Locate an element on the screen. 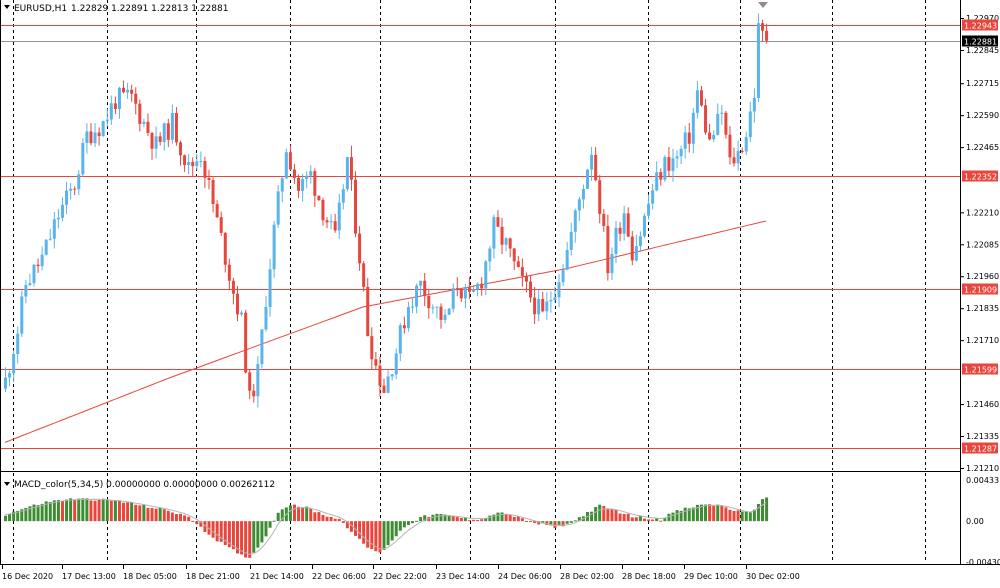 The width and height of the screenshot is (1000, 588). y-tick-label: 1.22845 is located at coordinates (982, 50).